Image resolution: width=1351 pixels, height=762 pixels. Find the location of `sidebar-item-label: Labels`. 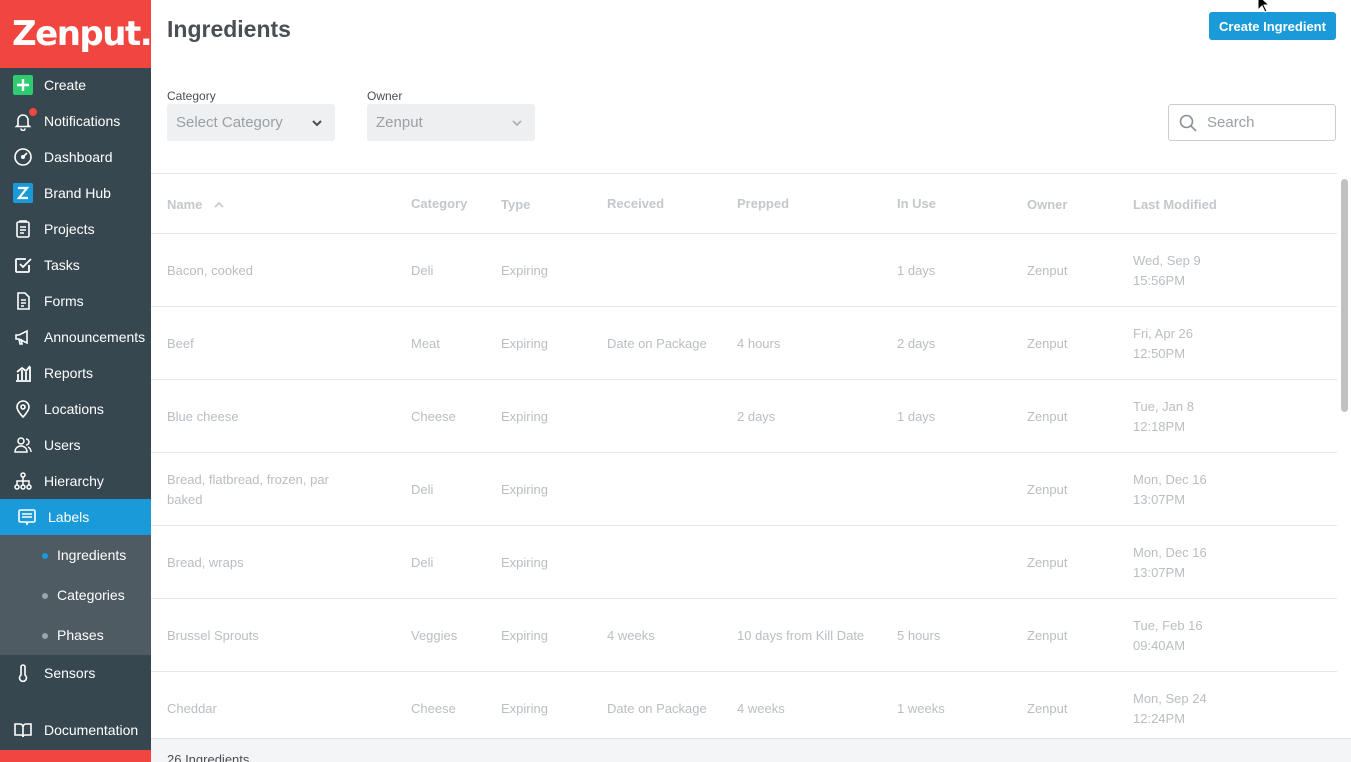

sidebar-item-label: Labels is located at coordinates (69, 517).